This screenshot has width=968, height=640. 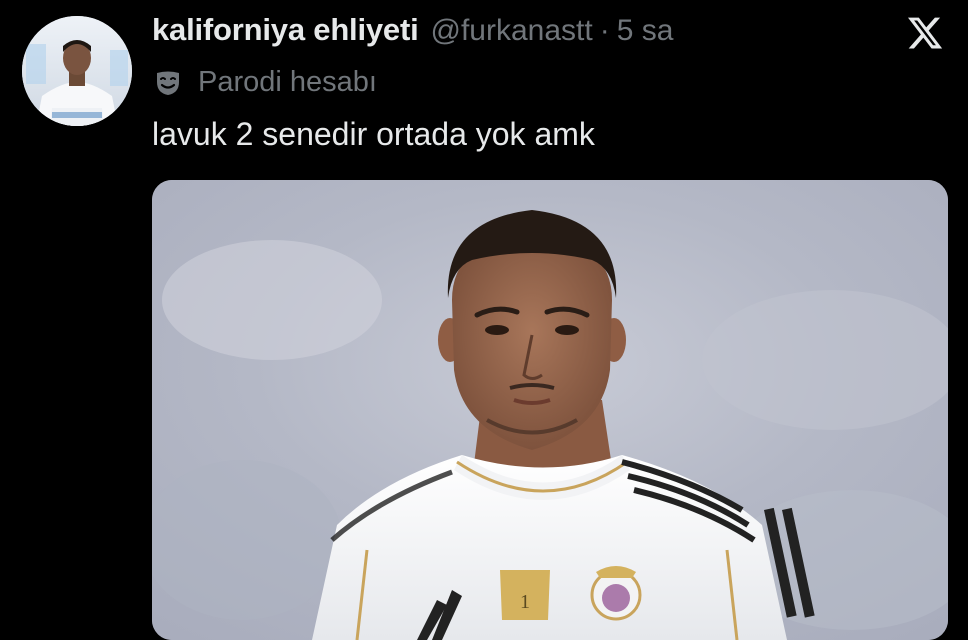 What do you see at coordinates (287, 82) in the screenshot?
I see `parody-label: Parodi hesabı` at bounding box center [287, 82].